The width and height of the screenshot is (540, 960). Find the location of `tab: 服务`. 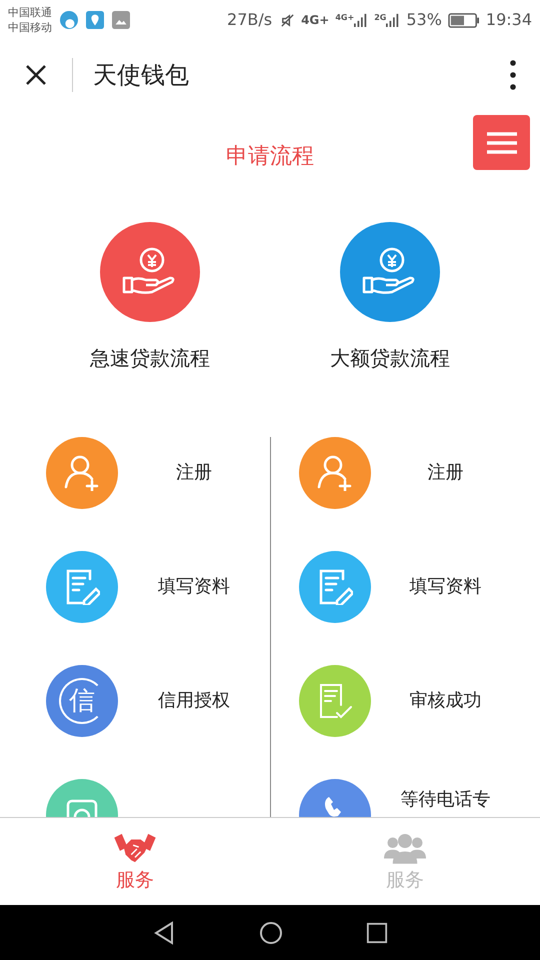

tab: 服务 is located at coordinates (135, 861).